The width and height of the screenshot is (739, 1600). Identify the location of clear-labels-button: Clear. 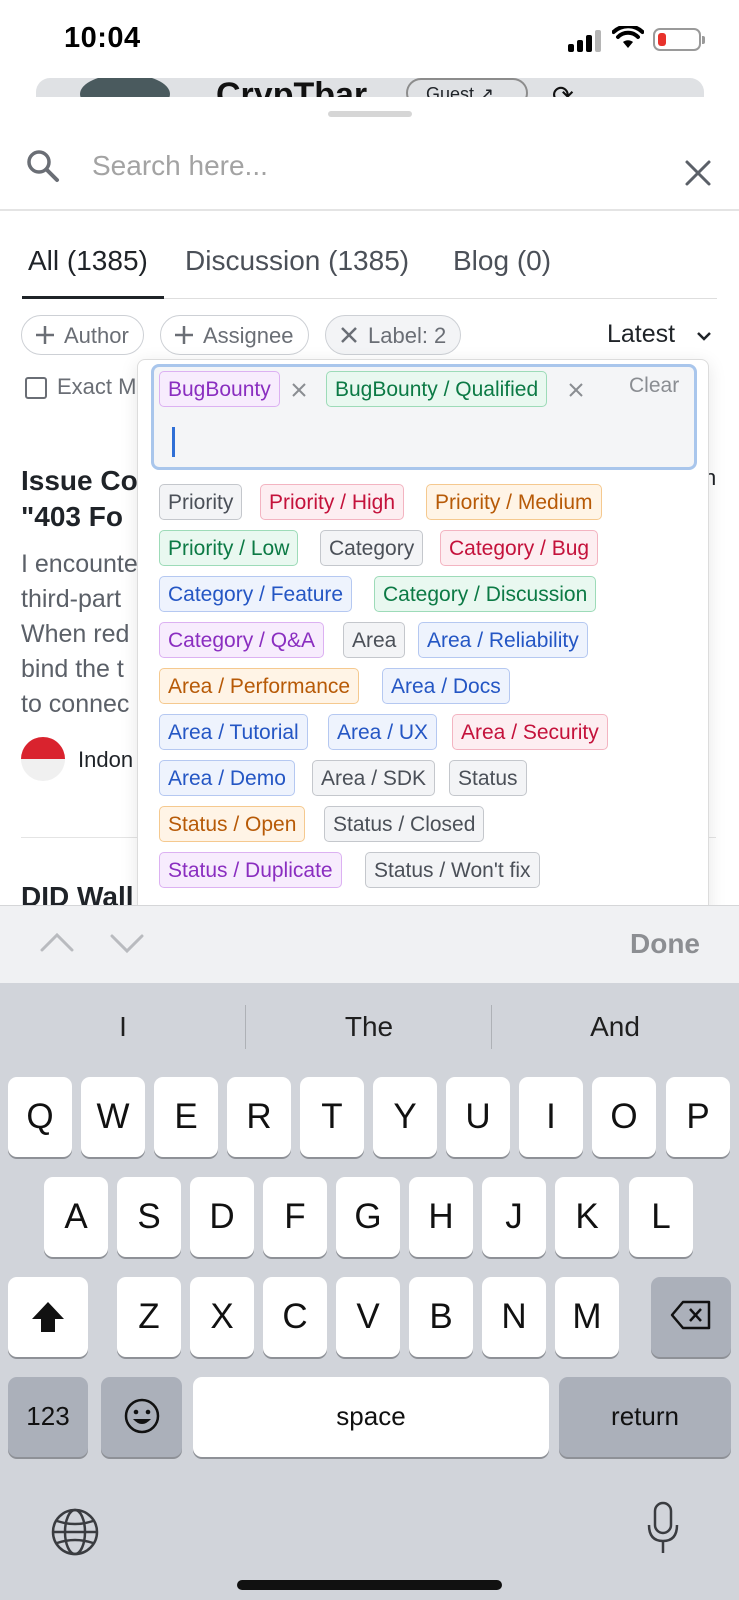
(654, 386).